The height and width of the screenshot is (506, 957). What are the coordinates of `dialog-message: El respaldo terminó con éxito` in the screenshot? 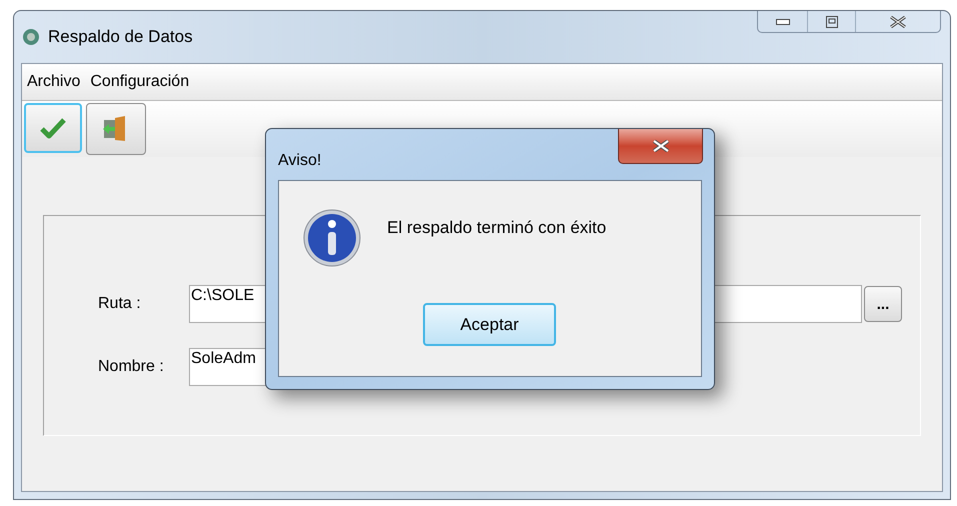 It's located at (496, 228).